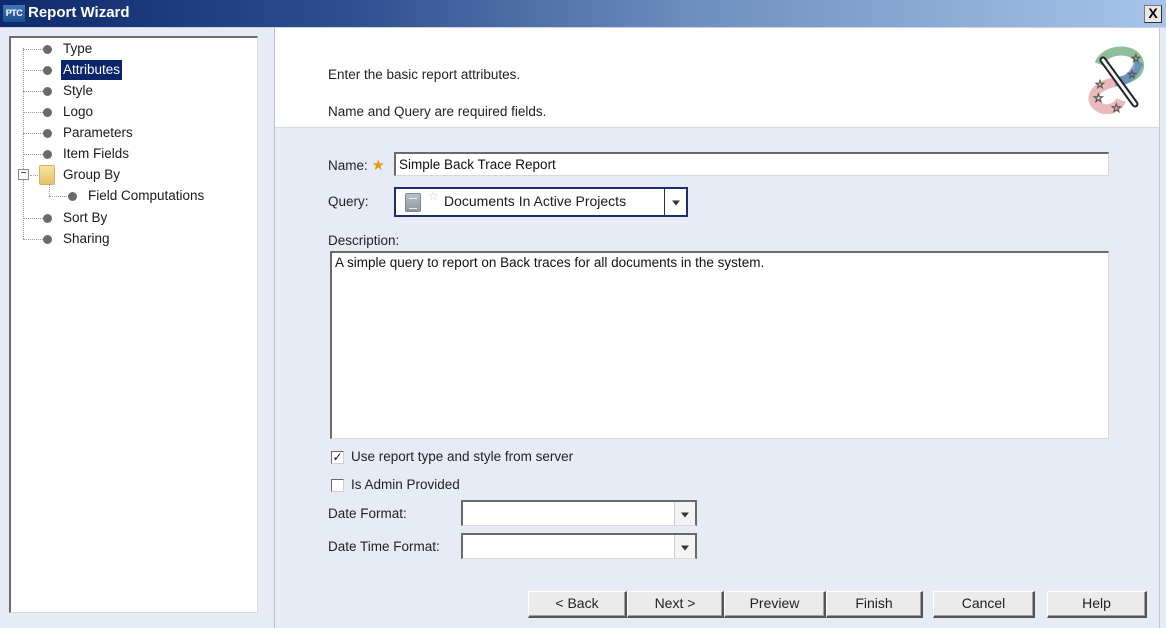 The image size is (1166, 628). I want to click on tree-item-logo: Logo, so click(131, 112).